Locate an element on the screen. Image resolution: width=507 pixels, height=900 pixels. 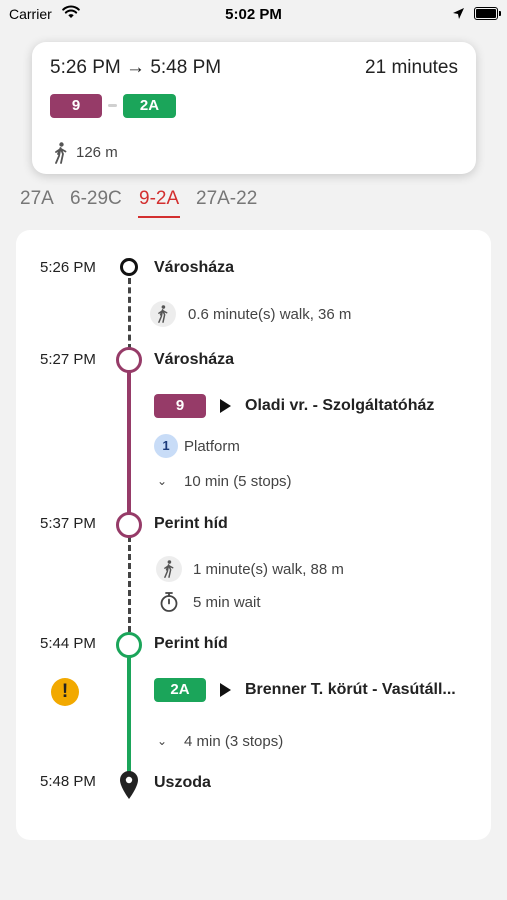
platform-label: Platform is located at coordinates (212, 446).